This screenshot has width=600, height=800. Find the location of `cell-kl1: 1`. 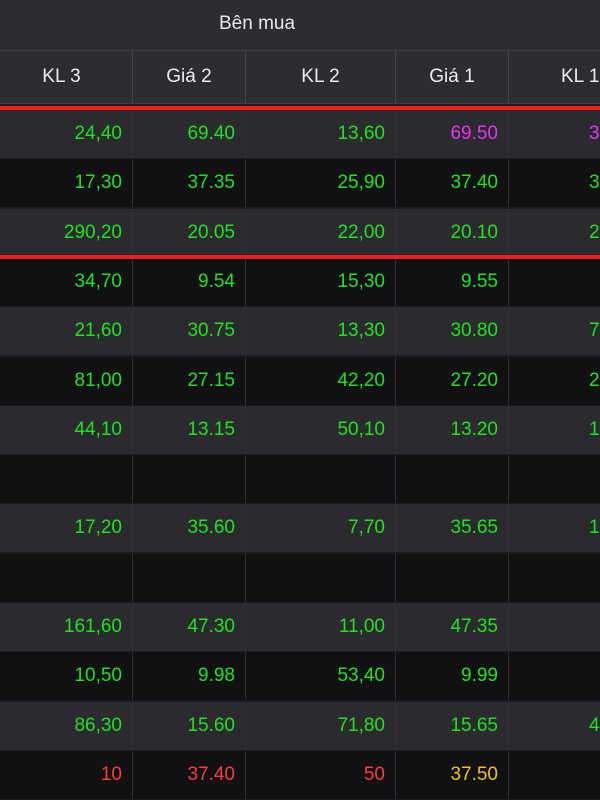

cell-kl1: 1 is located at coordinates (554, 528).